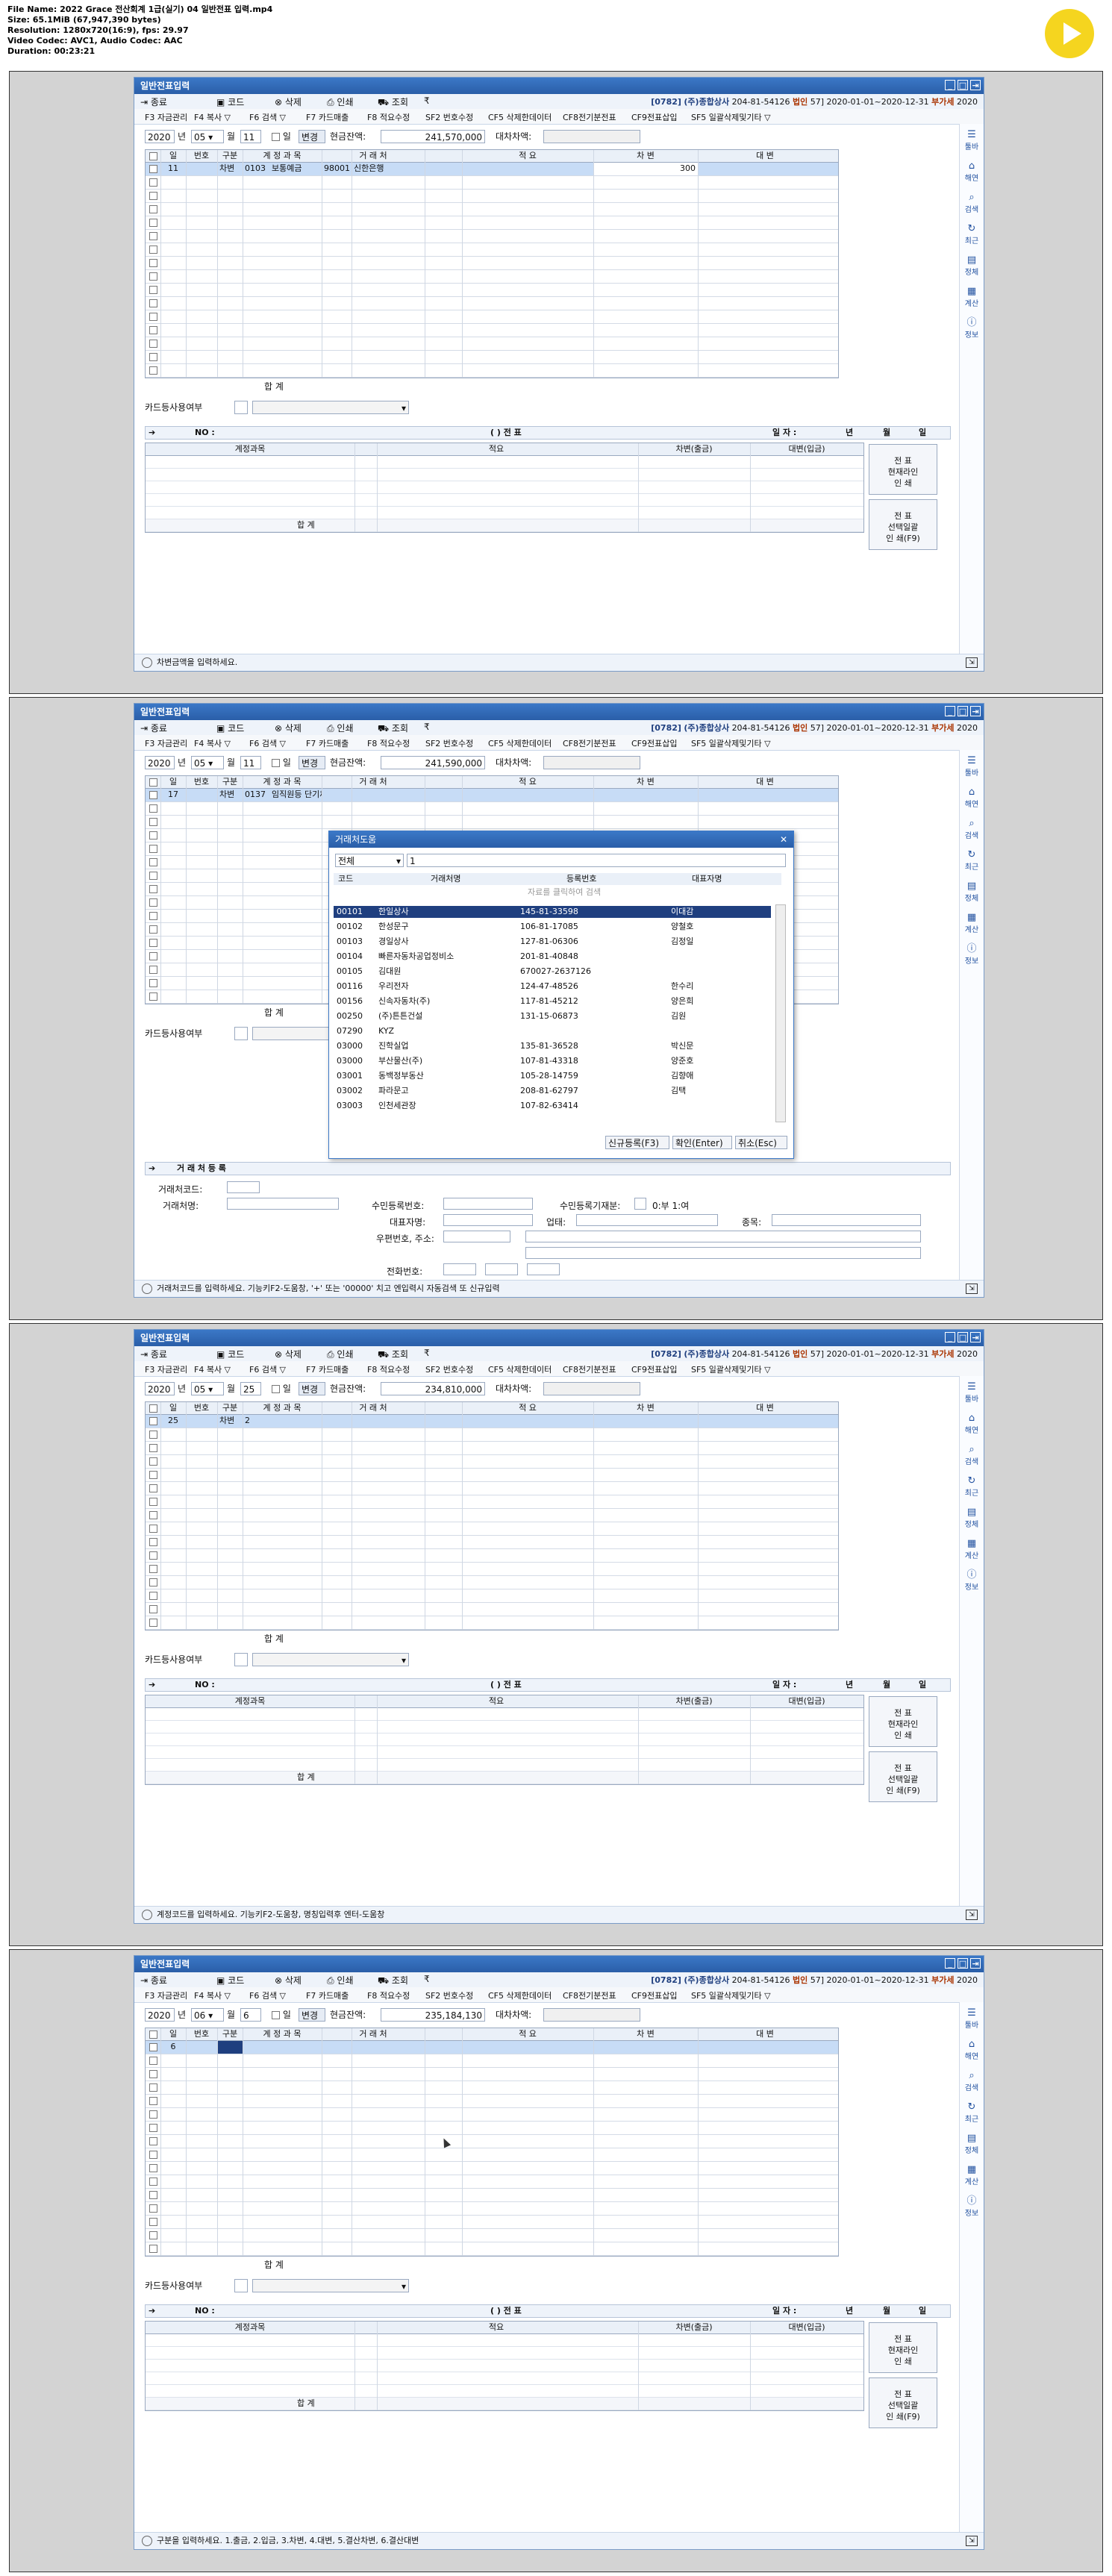  Describe the element at coordinates (230, 1354) in the screenshot. I see `code-button: ▣ 코드` at that location.